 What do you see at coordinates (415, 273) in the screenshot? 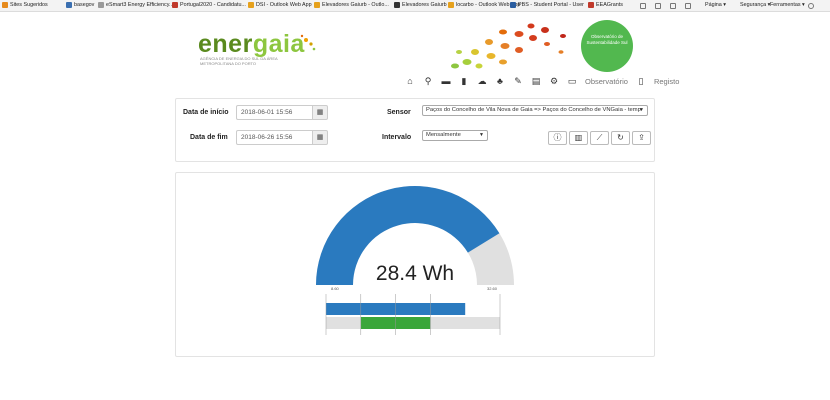
I see `gauge-value: 28.4 Wh` at bounding box center [415, 273].